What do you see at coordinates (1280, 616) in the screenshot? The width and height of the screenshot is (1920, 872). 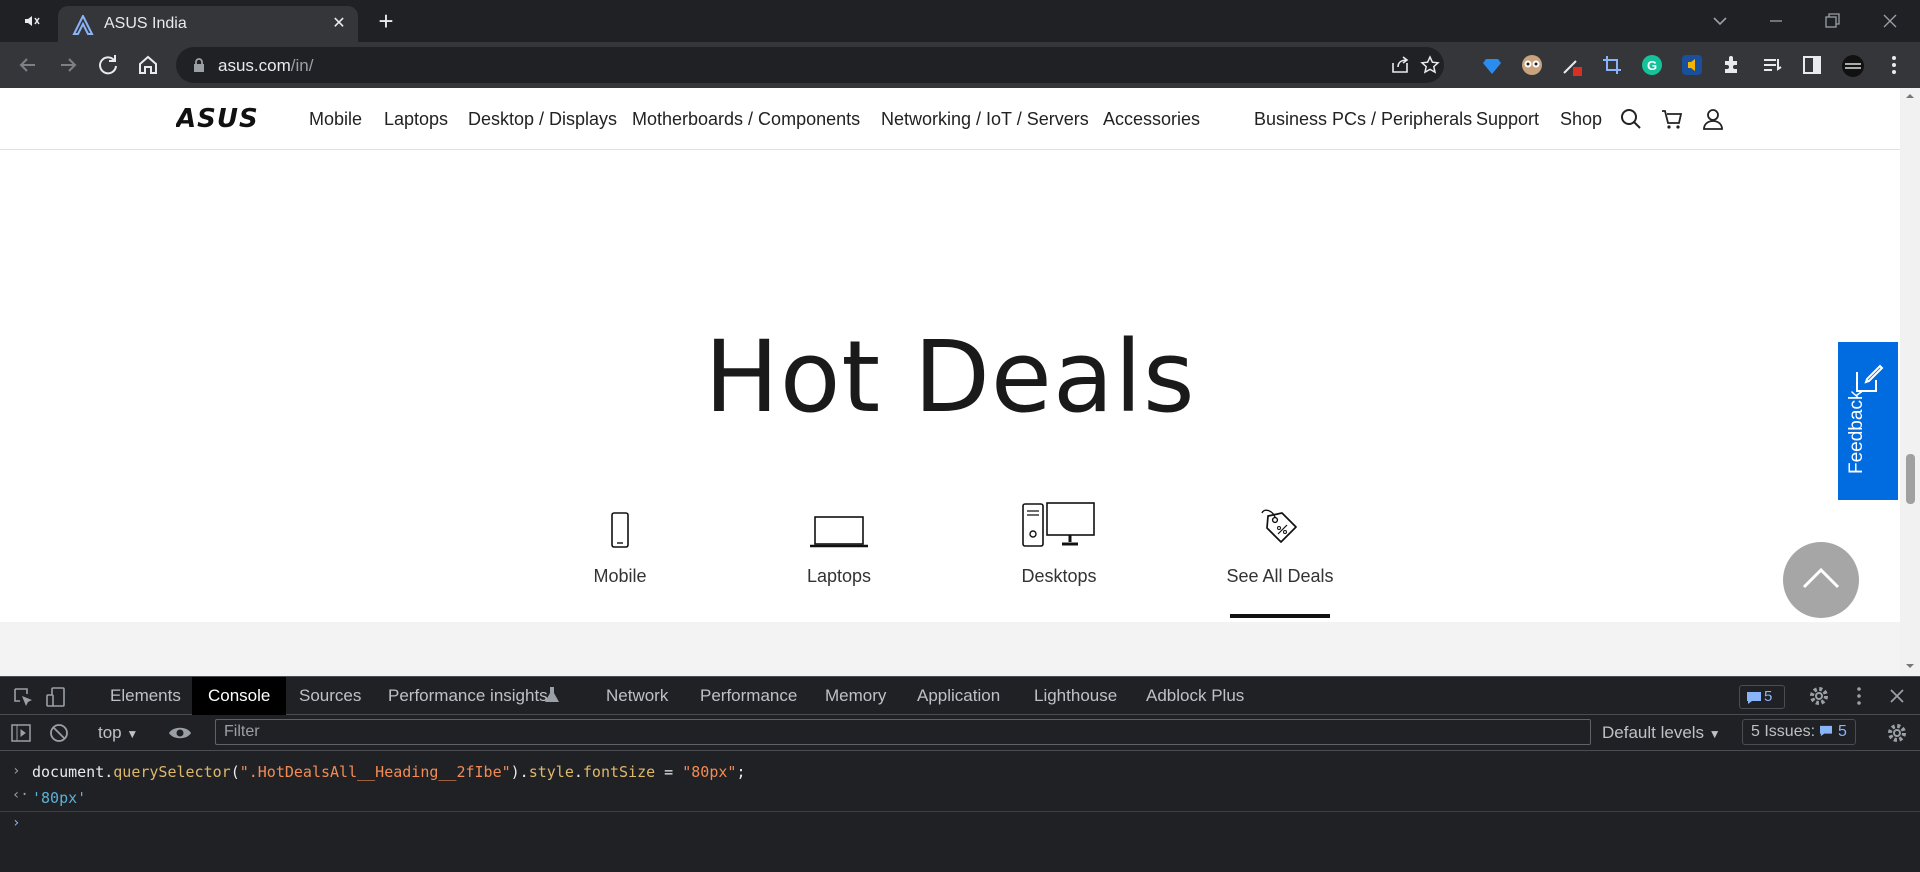 I see `active-category-underline` at bounding box center [1280, 616].